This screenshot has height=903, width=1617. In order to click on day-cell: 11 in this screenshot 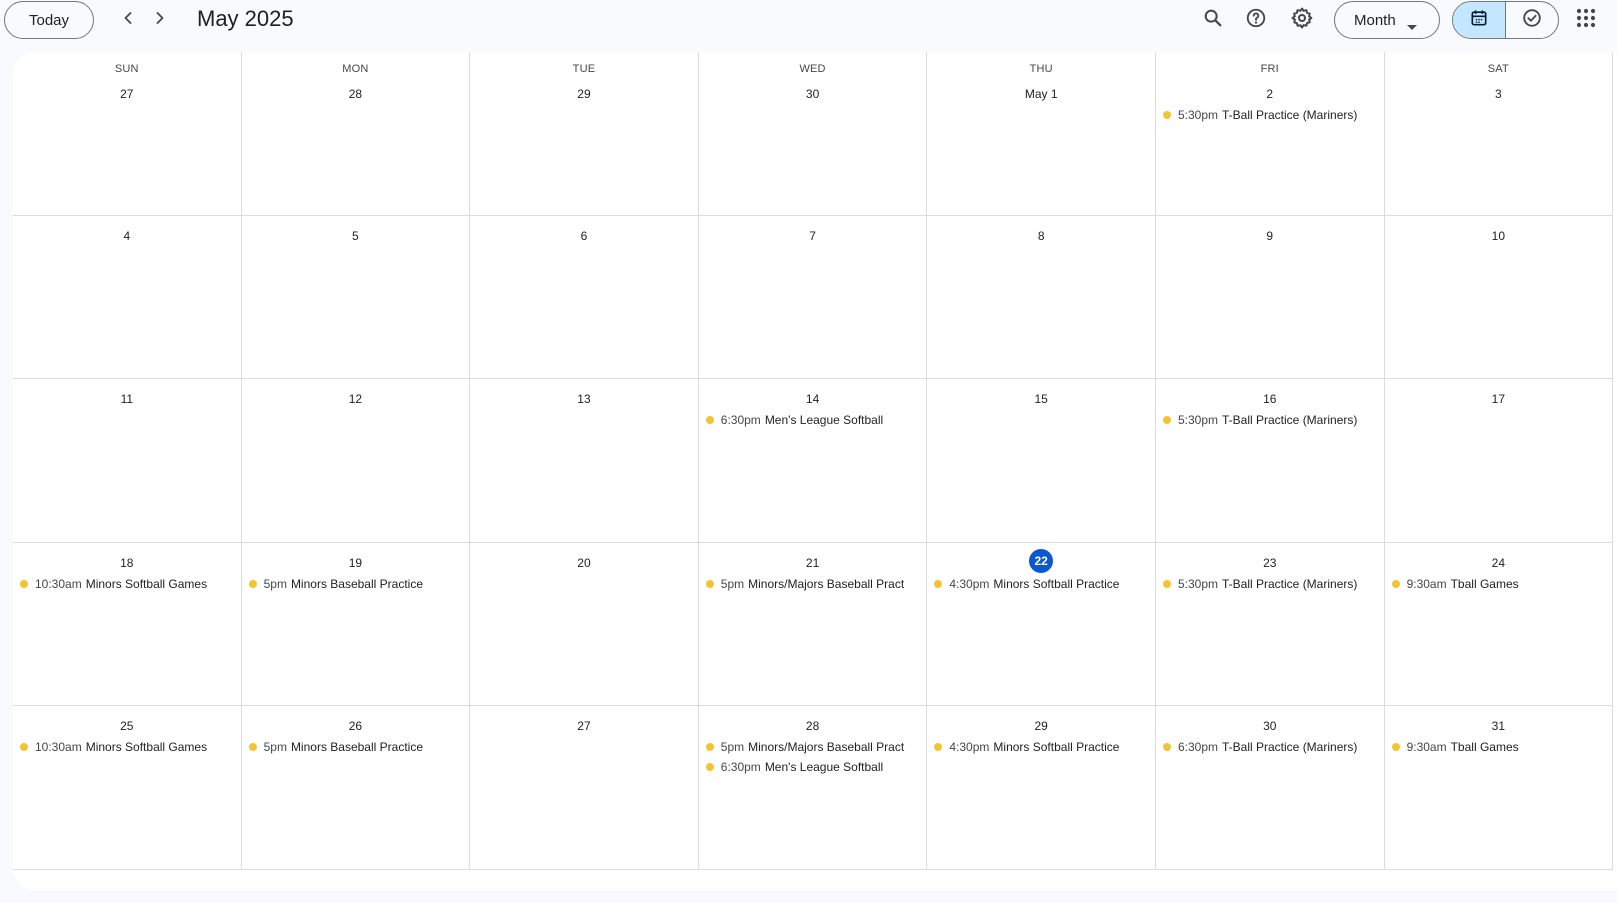, I will do `click(127, 461)`.